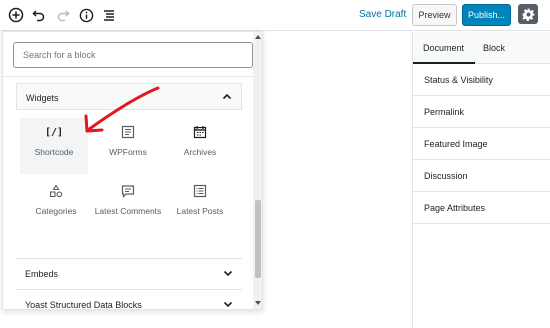 The height and width of the screenshot is (328, 550). Describe the element at coordinates (481, 48) in the screenshot. I see `sidebar-tabs: Document Block` at that location.